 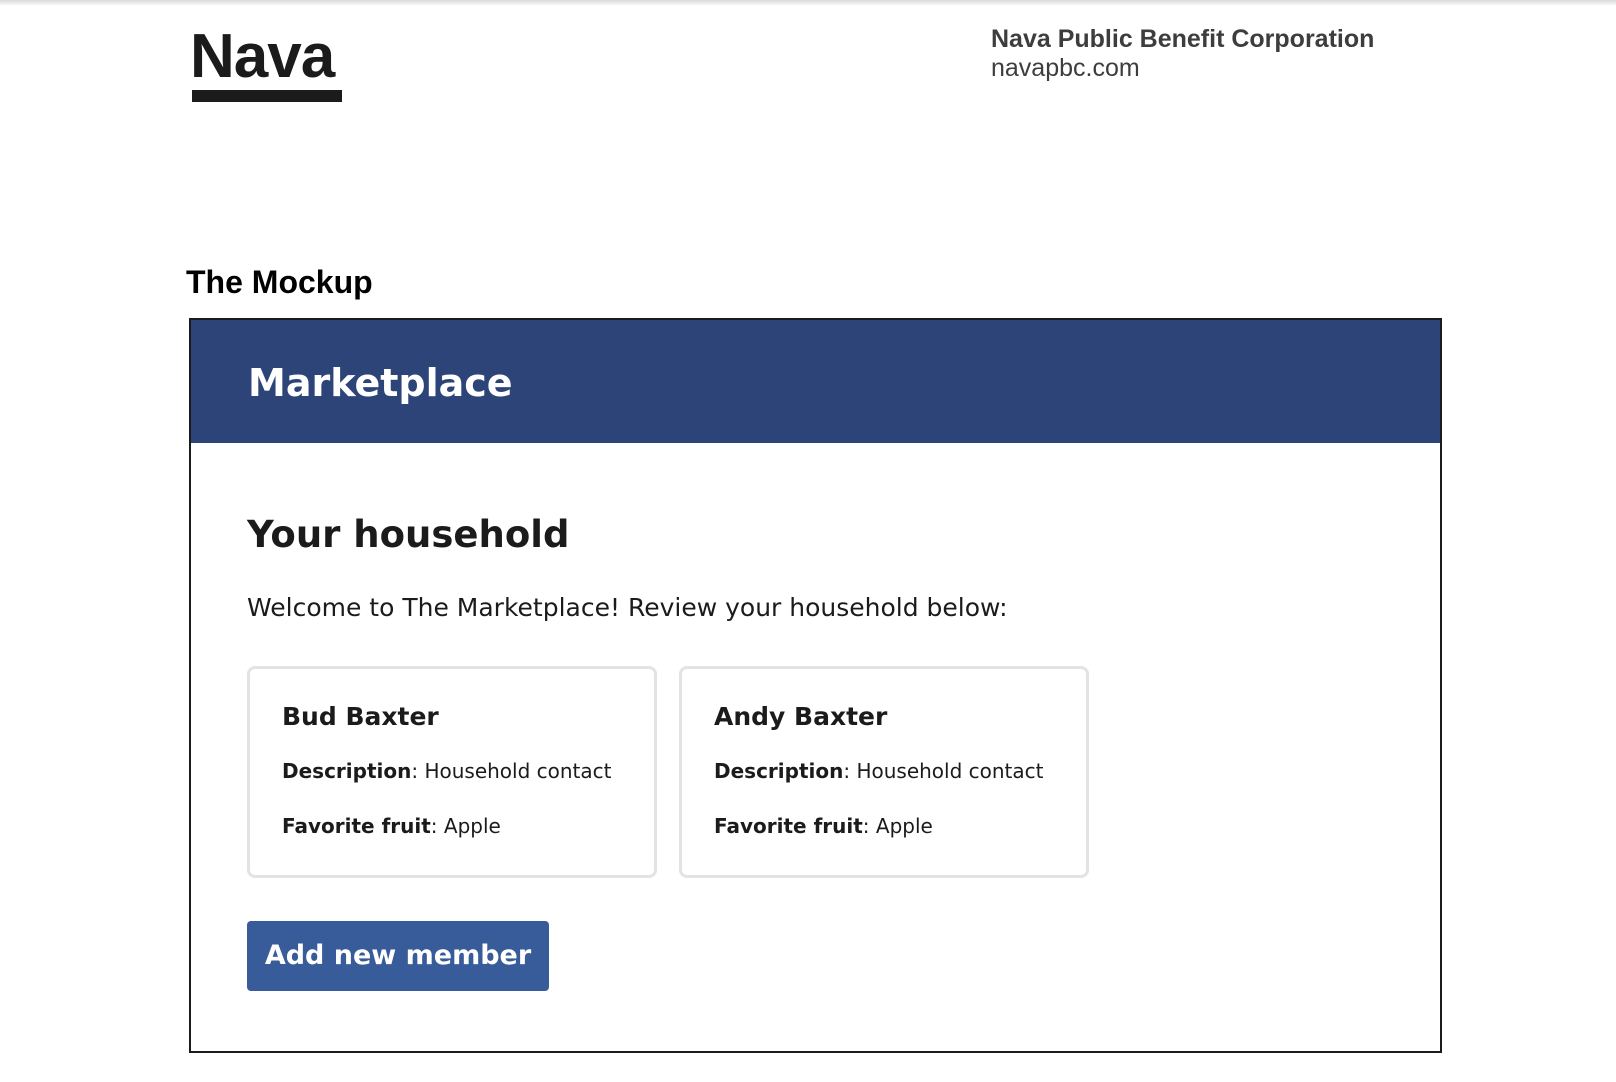 What do you see at coordinates (398, 956) in the screenshot?
I see `add-new-member-button: Add new member` at bounding box center [398, 956].